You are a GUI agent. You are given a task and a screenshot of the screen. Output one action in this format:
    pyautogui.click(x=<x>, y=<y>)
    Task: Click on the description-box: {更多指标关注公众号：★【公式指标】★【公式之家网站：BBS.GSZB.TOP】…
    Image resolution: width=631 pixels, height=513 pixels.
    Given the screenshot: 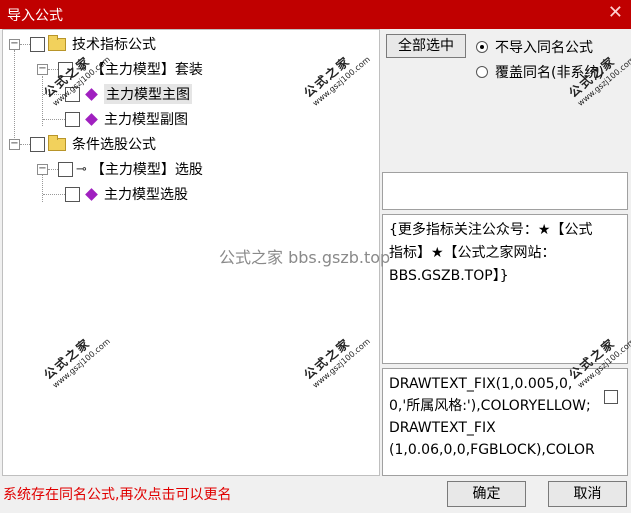 What is the action you would take?
    pyautogui.click(x=505, y=289)
    